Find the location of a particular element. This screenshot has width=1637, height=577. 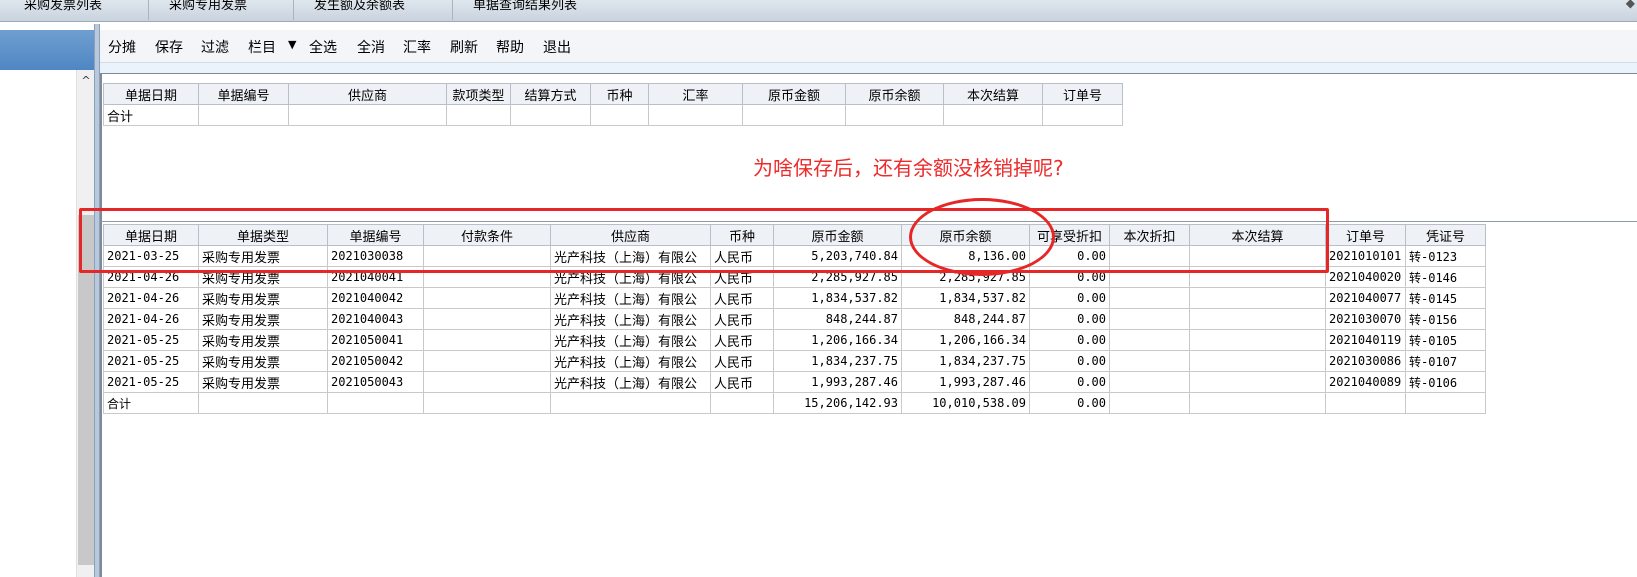

tab-balance-report: 发生额及余额表 is located at coordinates (359, 6).